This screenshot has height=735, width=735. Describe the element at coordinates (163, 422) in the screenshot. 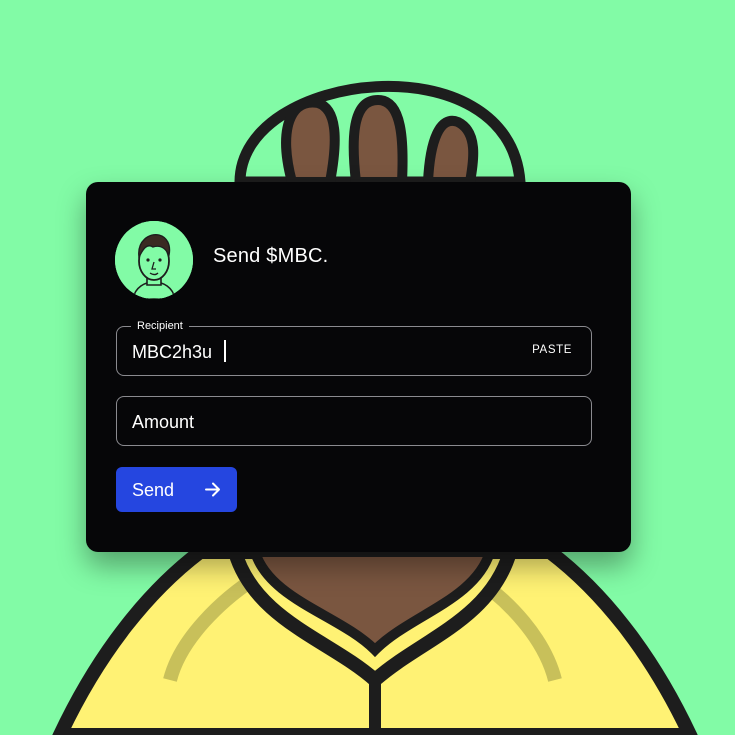

I see `amount-placeholder: Amount` at that location.